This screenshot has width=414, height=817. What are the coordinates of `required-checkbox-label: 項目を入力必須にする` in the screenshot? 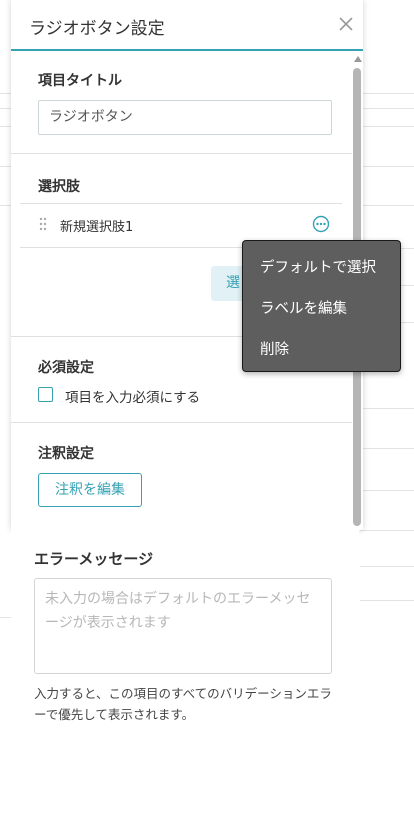 It's located at (132, 396).